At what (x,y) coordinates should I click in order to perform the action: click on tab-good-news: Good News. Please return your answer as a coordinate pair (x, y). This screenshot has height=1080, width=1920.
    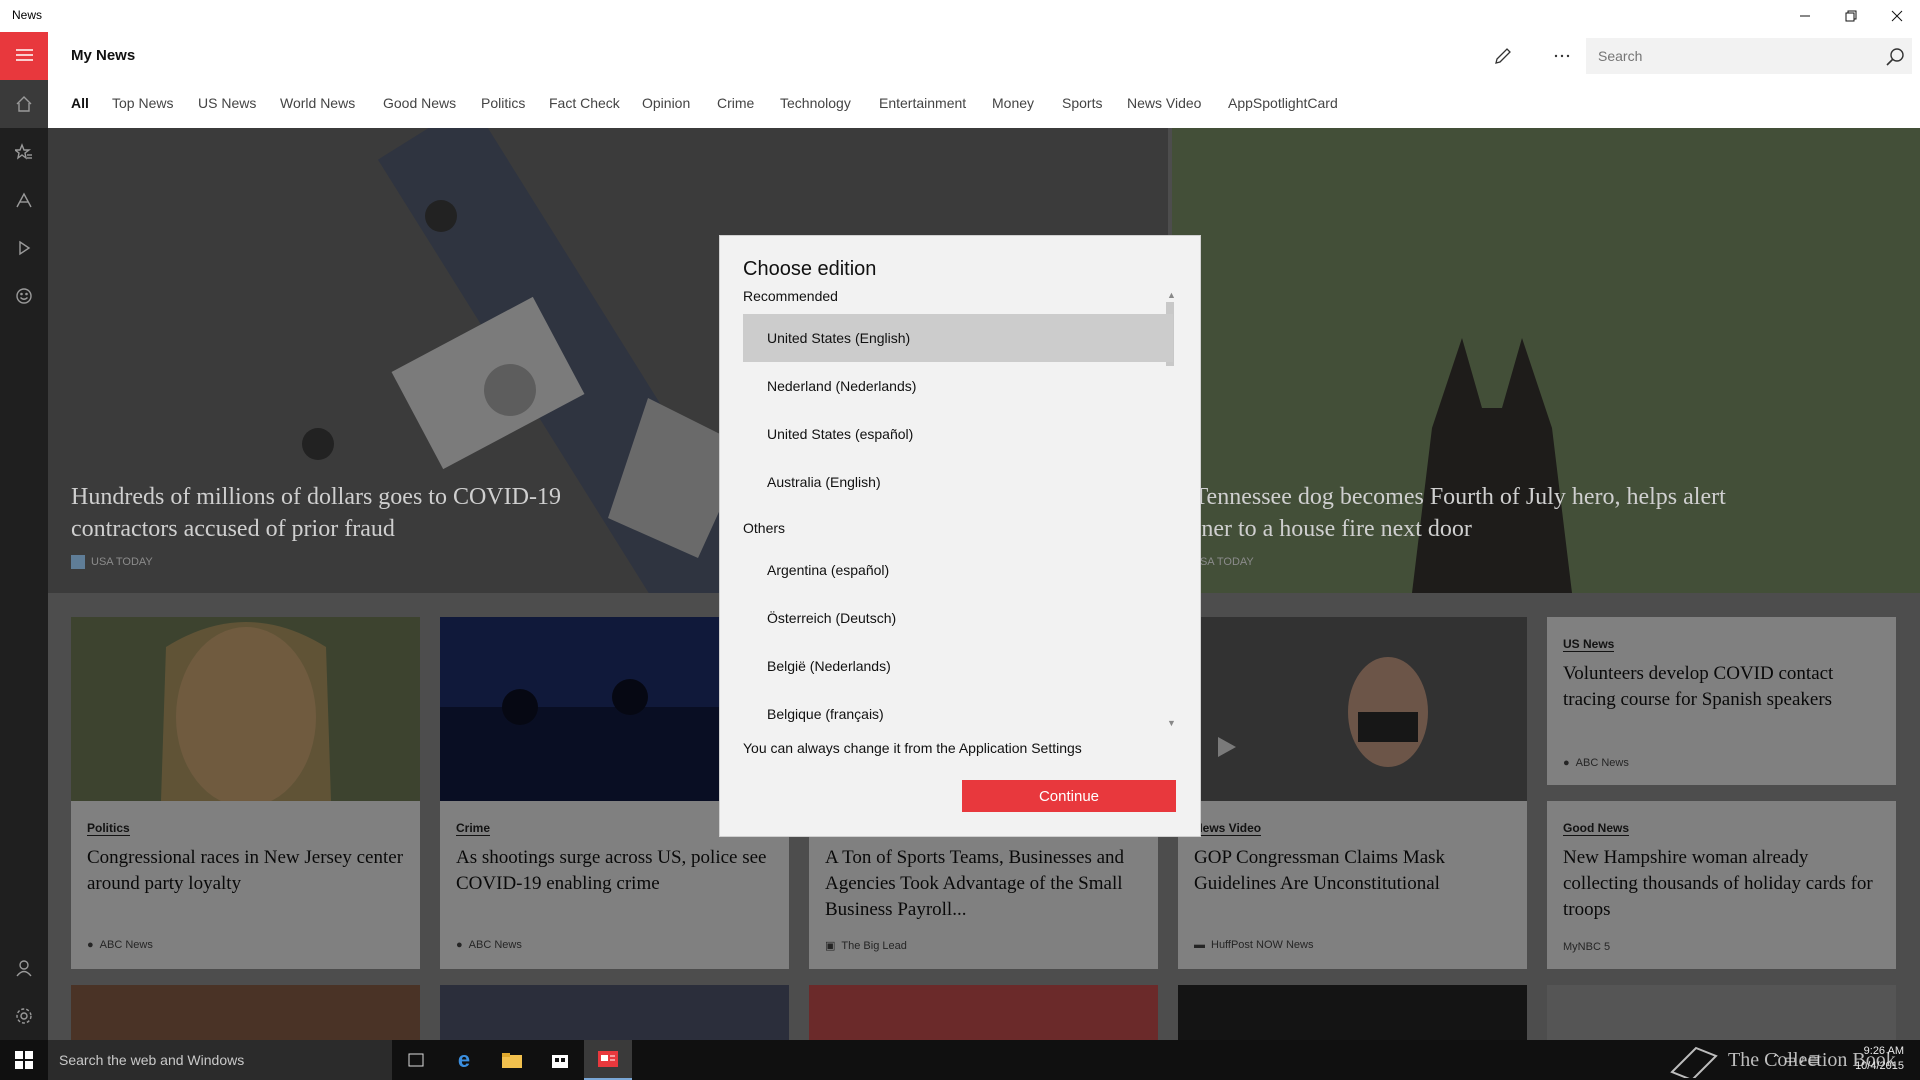
    Looking at the image, I should click on (419, 103).